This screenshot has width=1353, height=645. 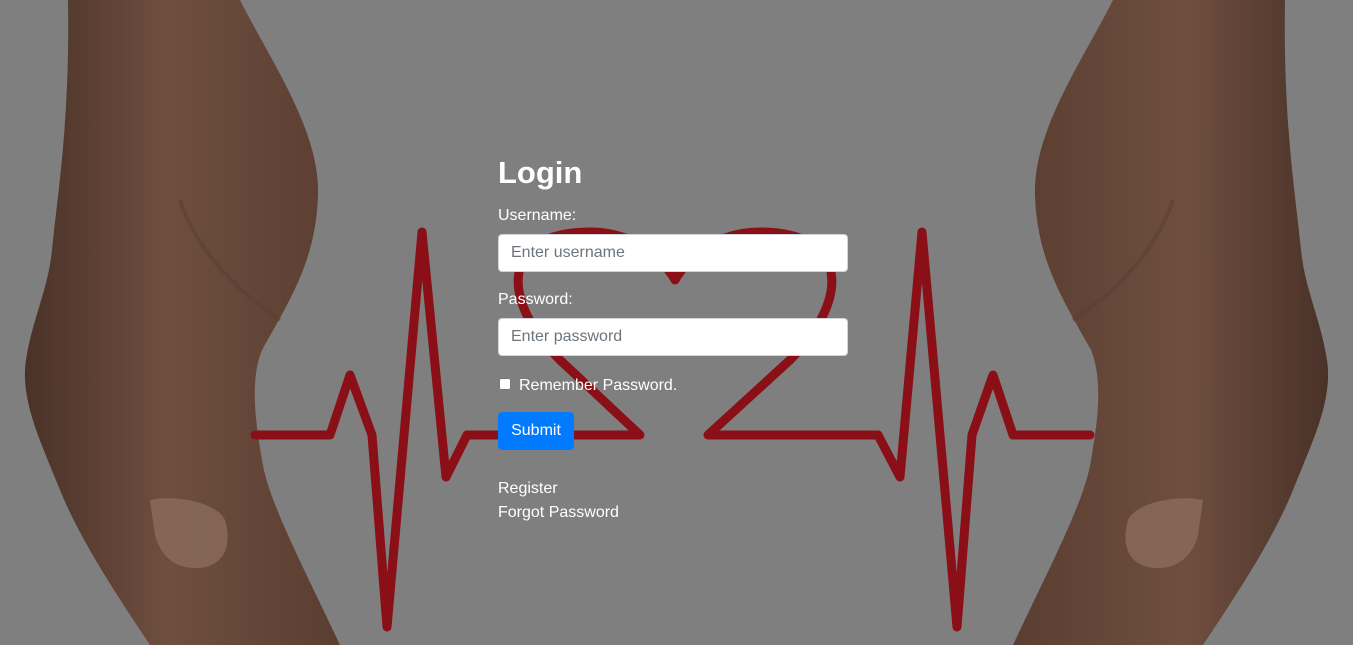 I want to click on remember-password-label: Remember Password., so click(x=598, y=385).